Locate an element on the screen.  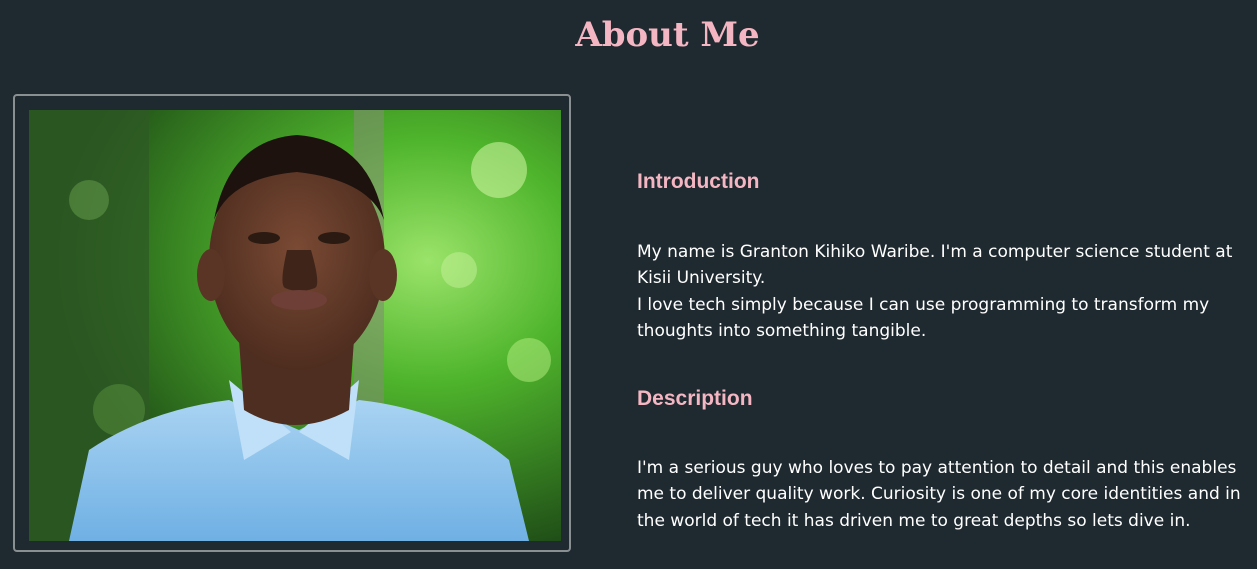
description-heading: Description is located at coordinates (695, 398).